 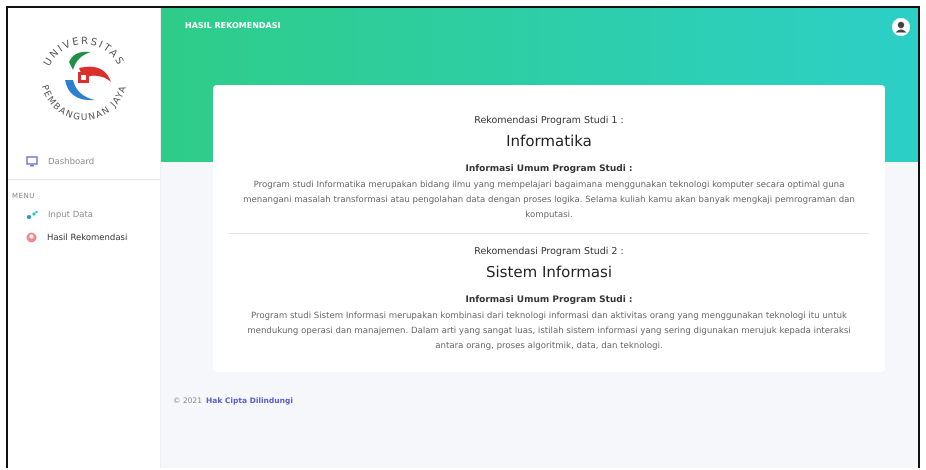 What do you see at coordinates (84, 237) in the screenshot?
I see `sidebar-item: Hasil Rekomendasi` at bounding box center [84, 237].